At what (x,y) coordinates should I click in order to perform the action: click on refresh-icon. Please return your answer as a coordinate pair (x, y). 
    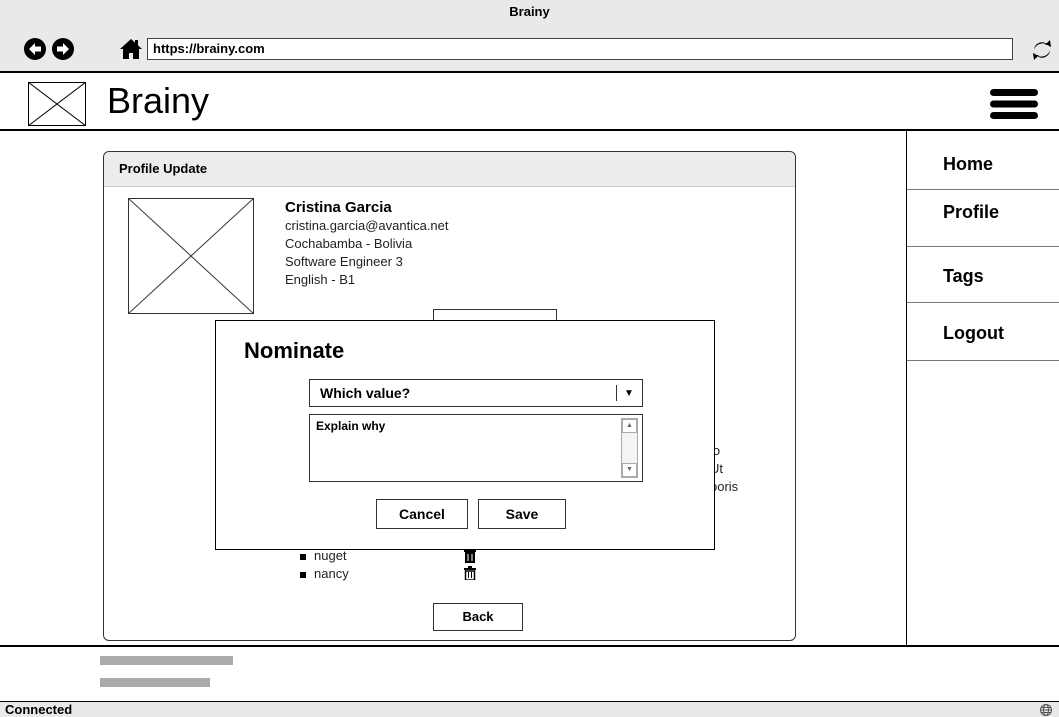
    Looking at the image, I should click on (1042, 50).